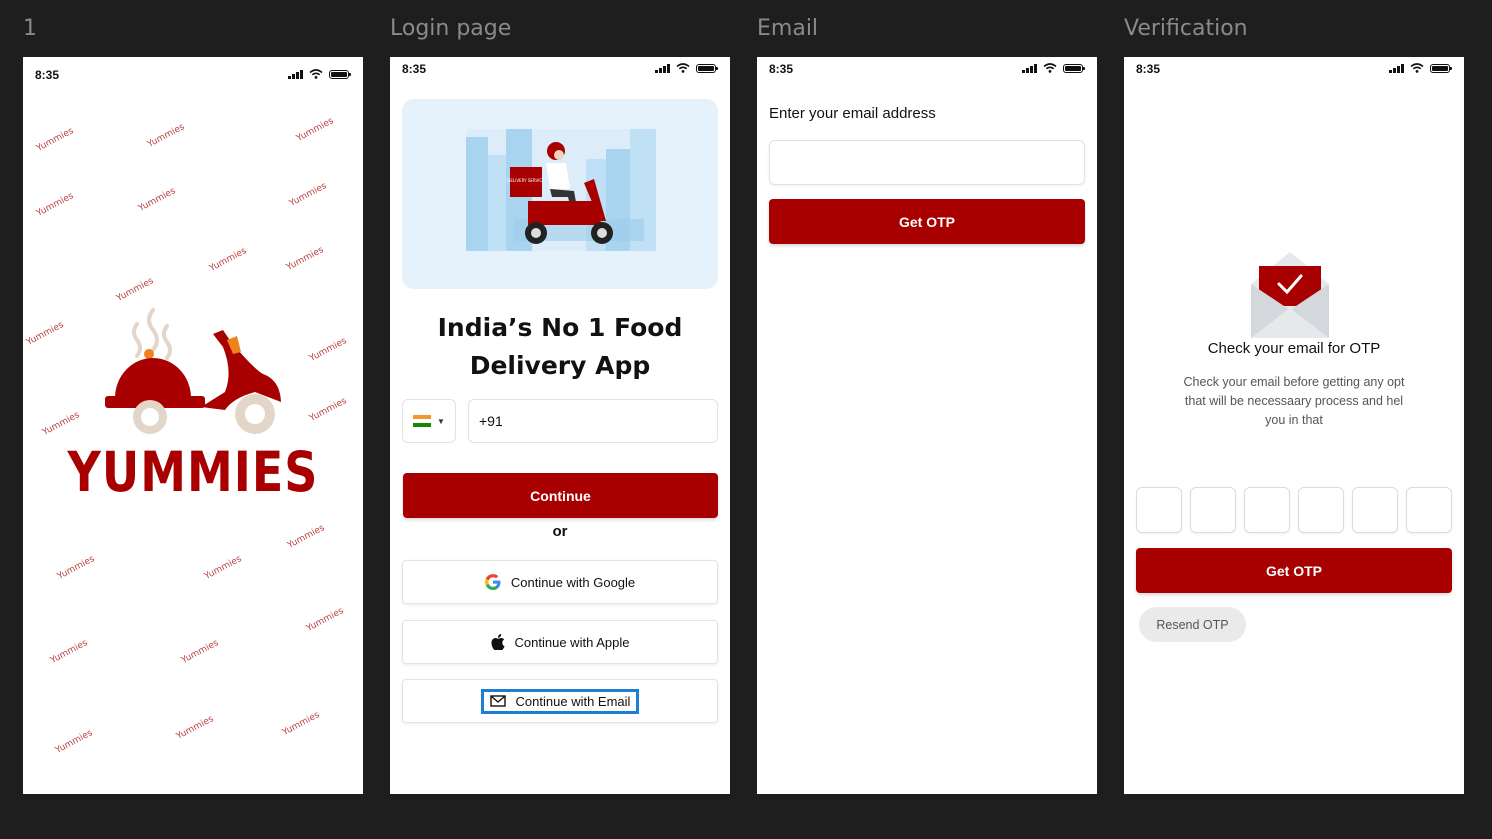  I want to click on google-icon, so click(492, 582).